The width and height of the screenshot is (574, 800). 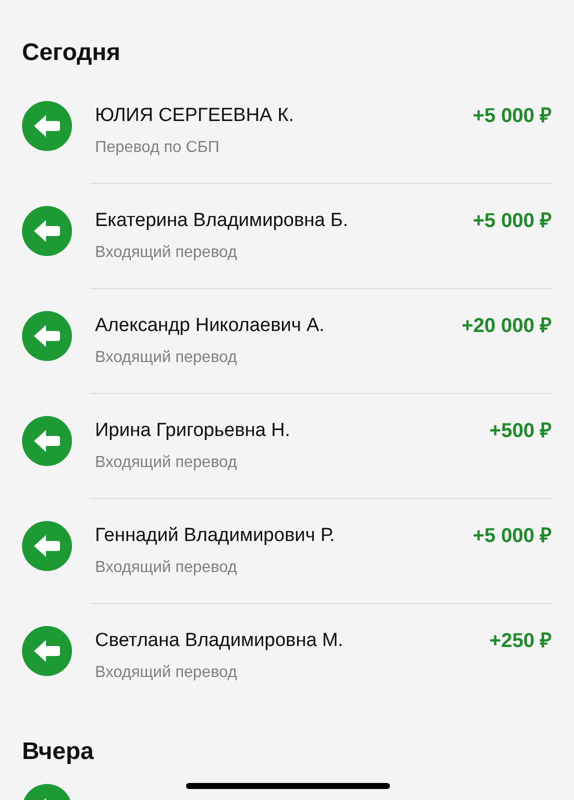 I want to click on section-heading: Вчера, so click(x=58, y=752).